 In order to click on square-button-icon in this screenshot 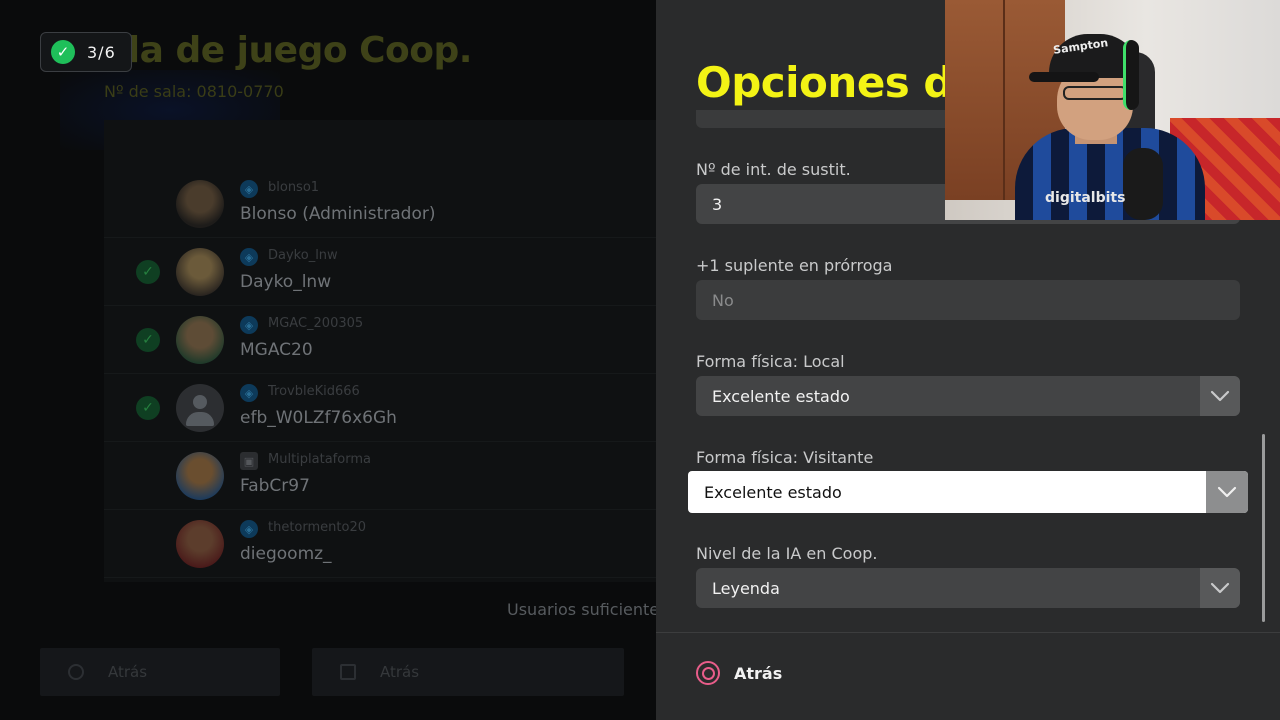, I will do `click(348, 672)`.